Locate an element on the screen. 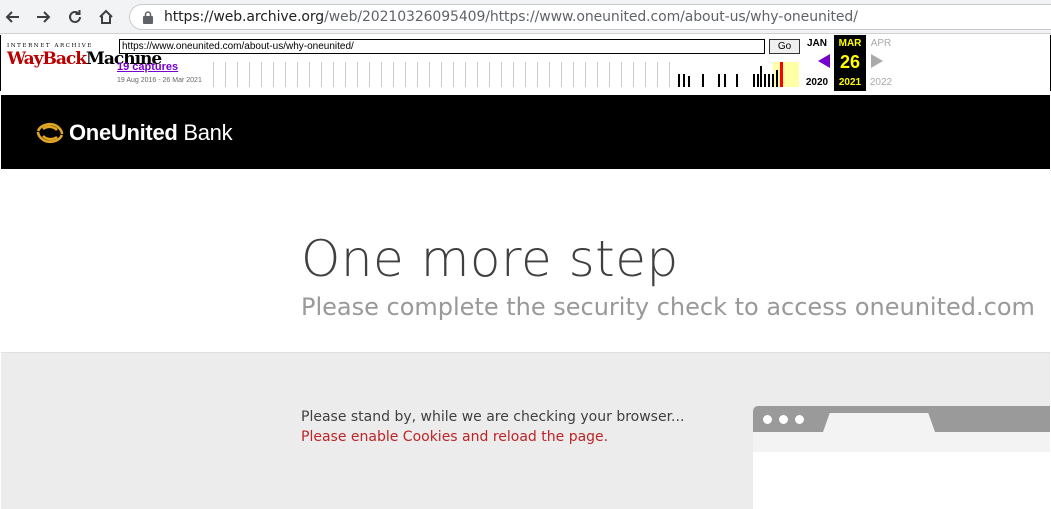 This screenshot has height=509, width=1051. back-arrow-icon is located at coordinates (13, 17).